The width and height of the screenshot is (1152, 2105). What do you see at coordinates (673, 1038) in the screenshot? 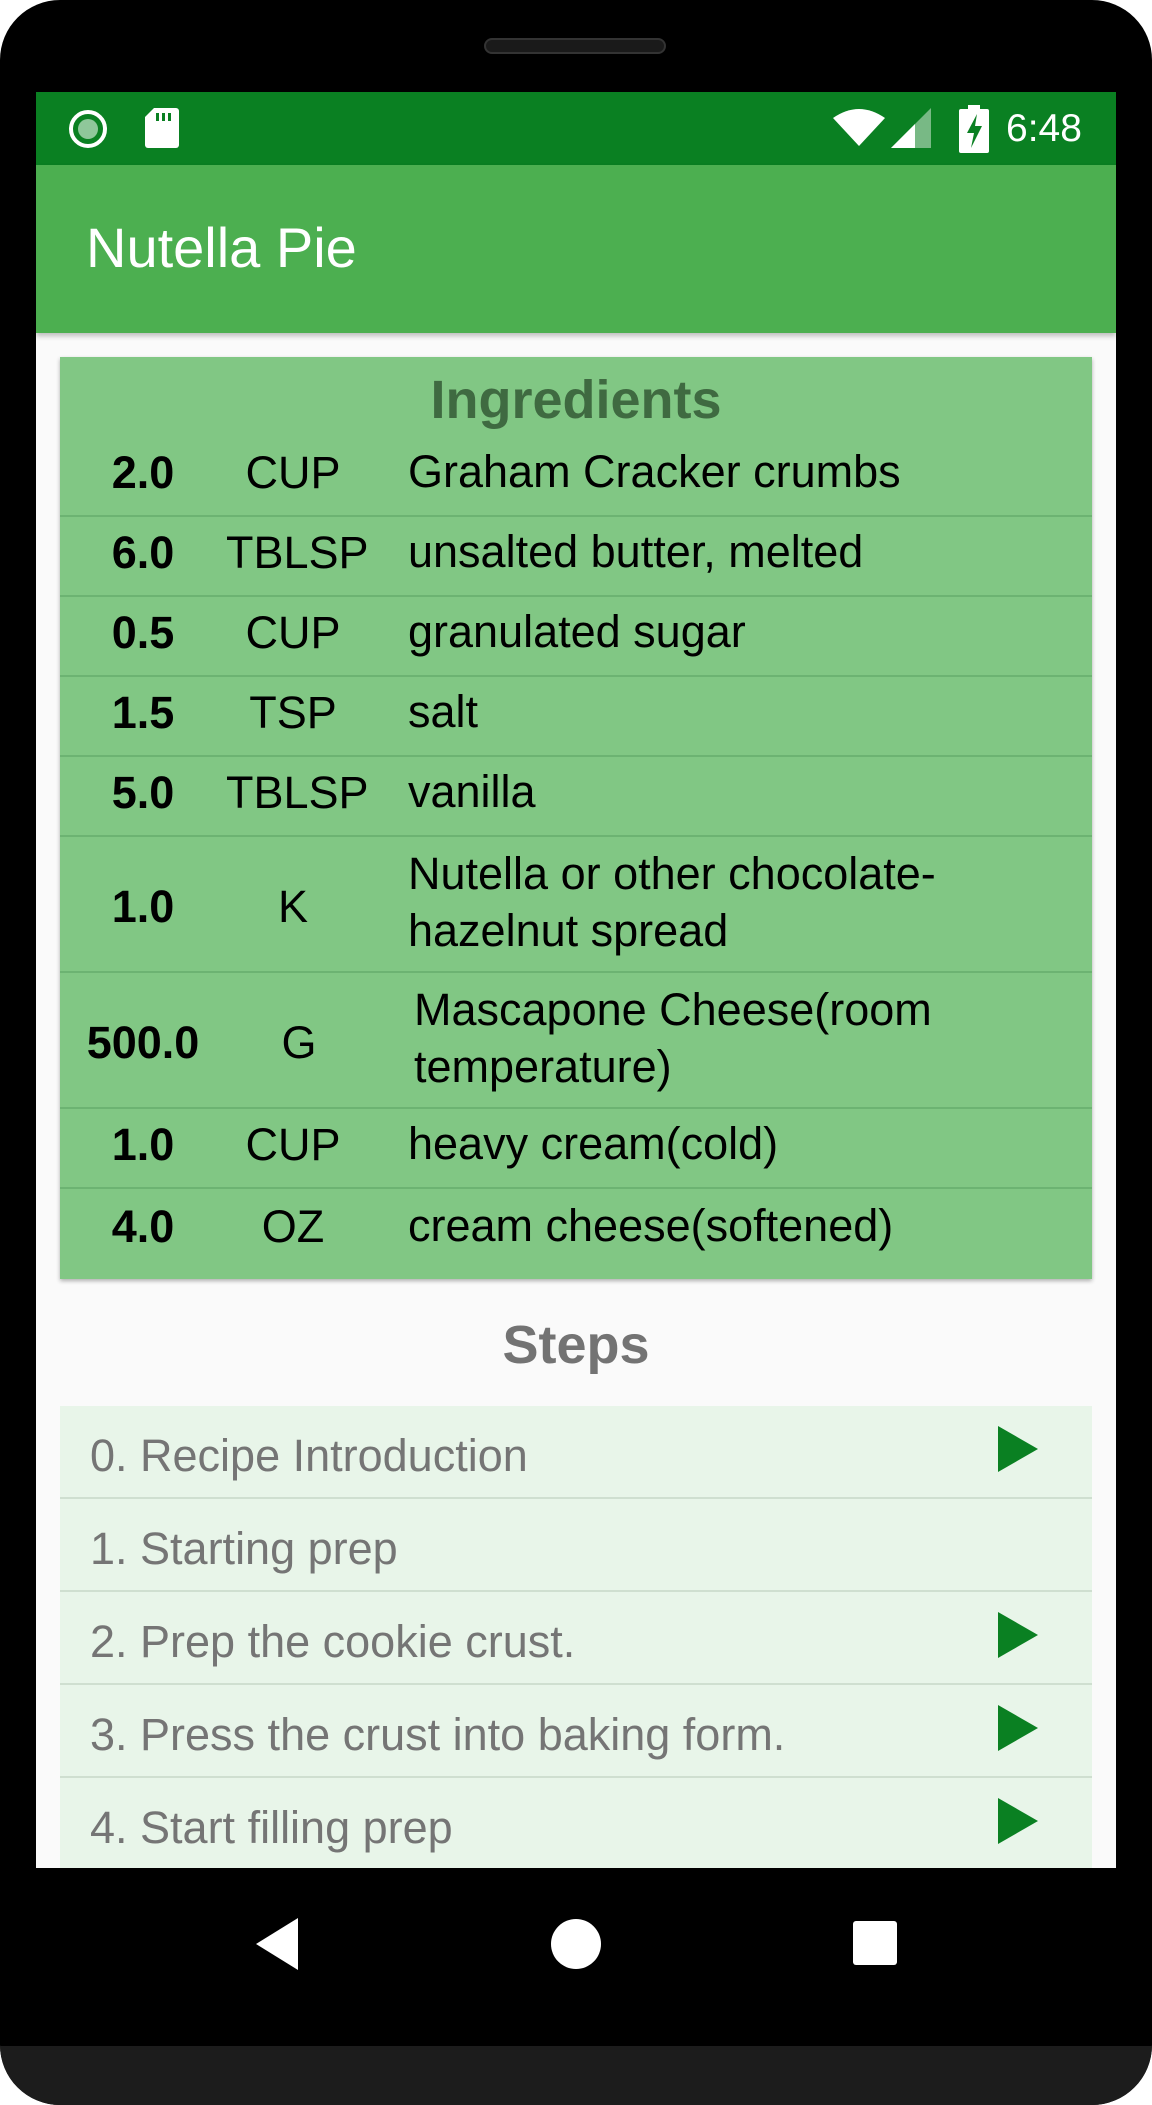
I see `ingredient-name: Mascapone Cheese(room temperature)` at bounding box center [673, 1038].